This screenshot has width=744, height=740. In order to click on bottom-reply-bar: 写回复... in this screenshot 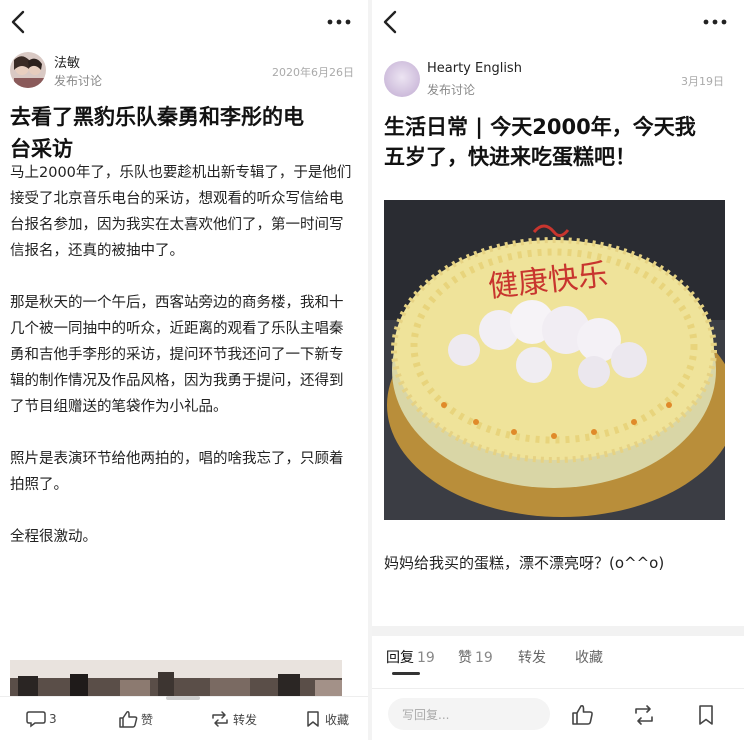, I will do `click(558, 715)`.